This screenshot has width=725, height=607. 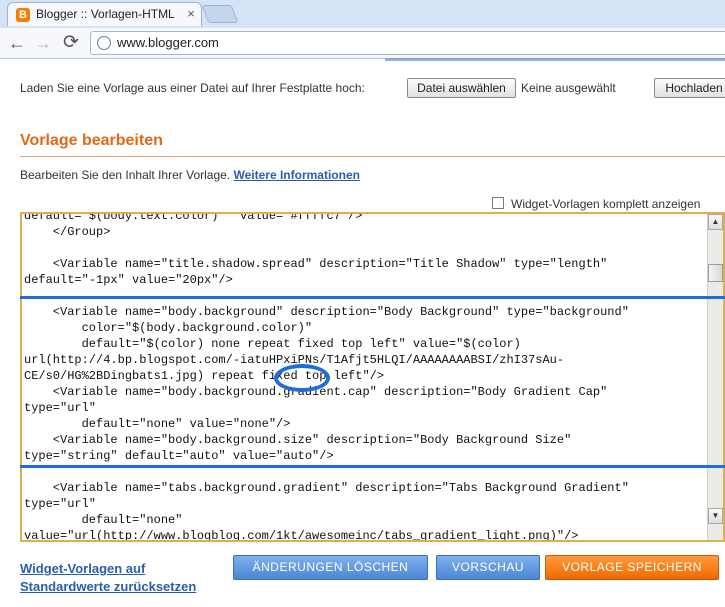 What do you see at coordinates (104, 43) in the screenshot?
I see `globe-icon` at bounding box center [104, 43].